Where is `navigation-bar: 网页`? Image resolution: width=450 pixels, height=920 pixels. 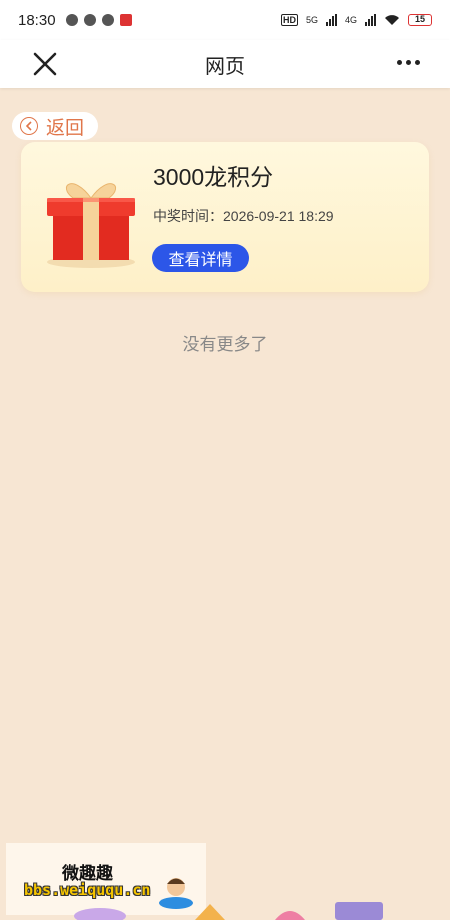
navigation-bar: 网页 is located at coordinates (225, 64).